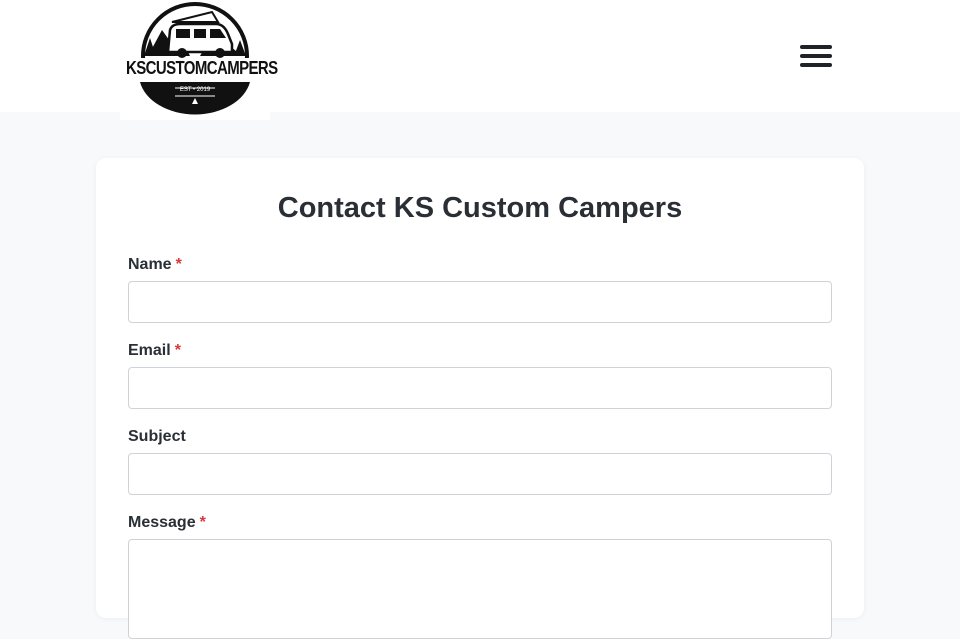  What do you see at coordinates (480, 388) in the screenshot?
I see `email-input` at bounding box center [480, 388].